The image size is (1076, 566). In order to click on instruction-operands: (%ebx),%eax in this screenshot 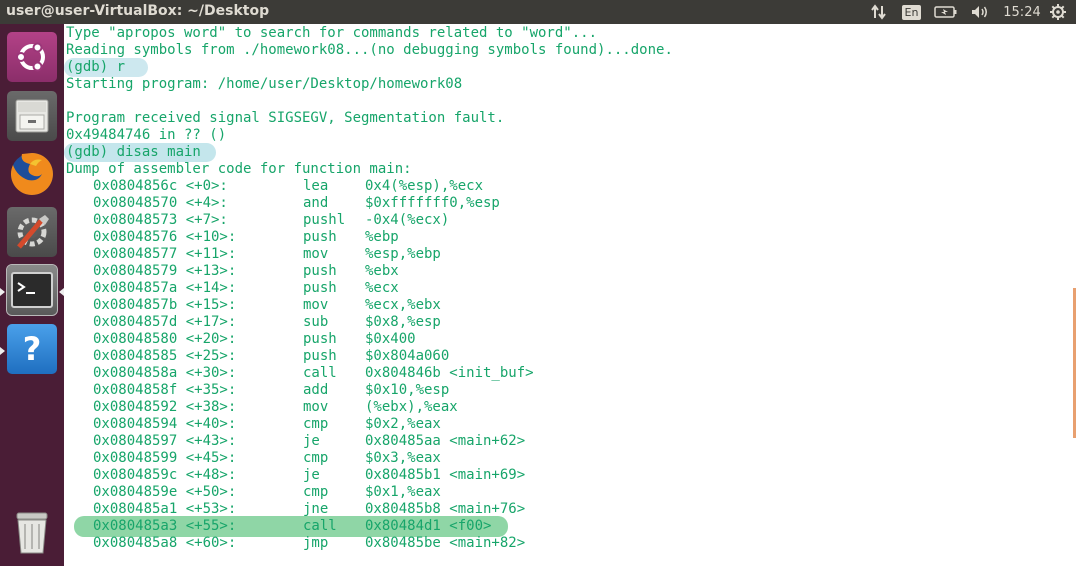, I will do `click(411, 407)`.